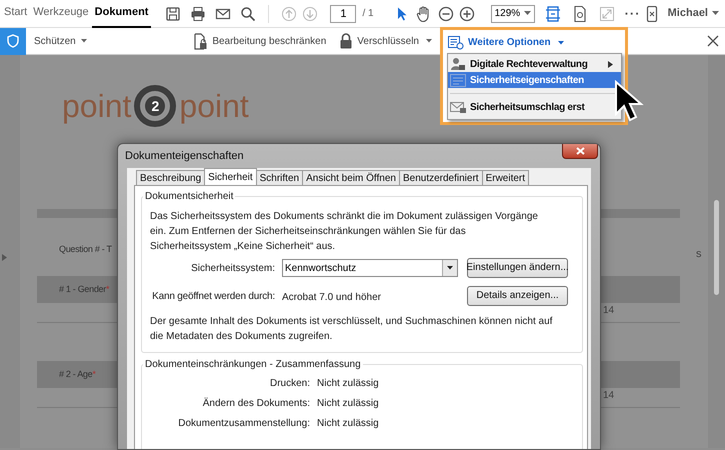 Image resolution: width=725 pixels, height=450 pixels. What do you see at coordinates (15, 14) in the screenshot?
I see `nav-tab: Start` at bounding box center [15, 14].